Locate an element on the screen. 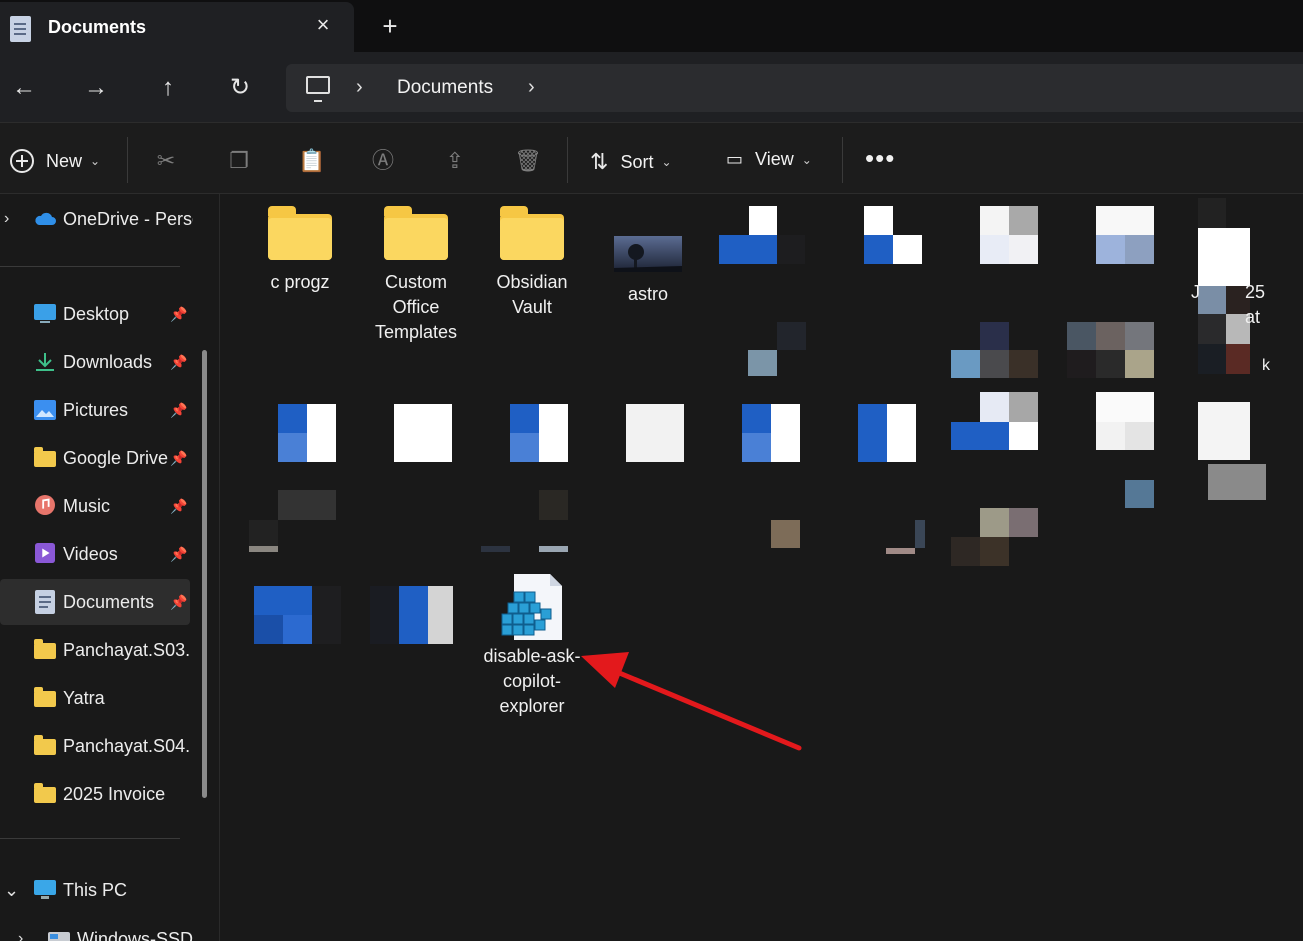 This screenshot has width=1303, height=941. new-tab-button: + is located at coordinates (390, 26).